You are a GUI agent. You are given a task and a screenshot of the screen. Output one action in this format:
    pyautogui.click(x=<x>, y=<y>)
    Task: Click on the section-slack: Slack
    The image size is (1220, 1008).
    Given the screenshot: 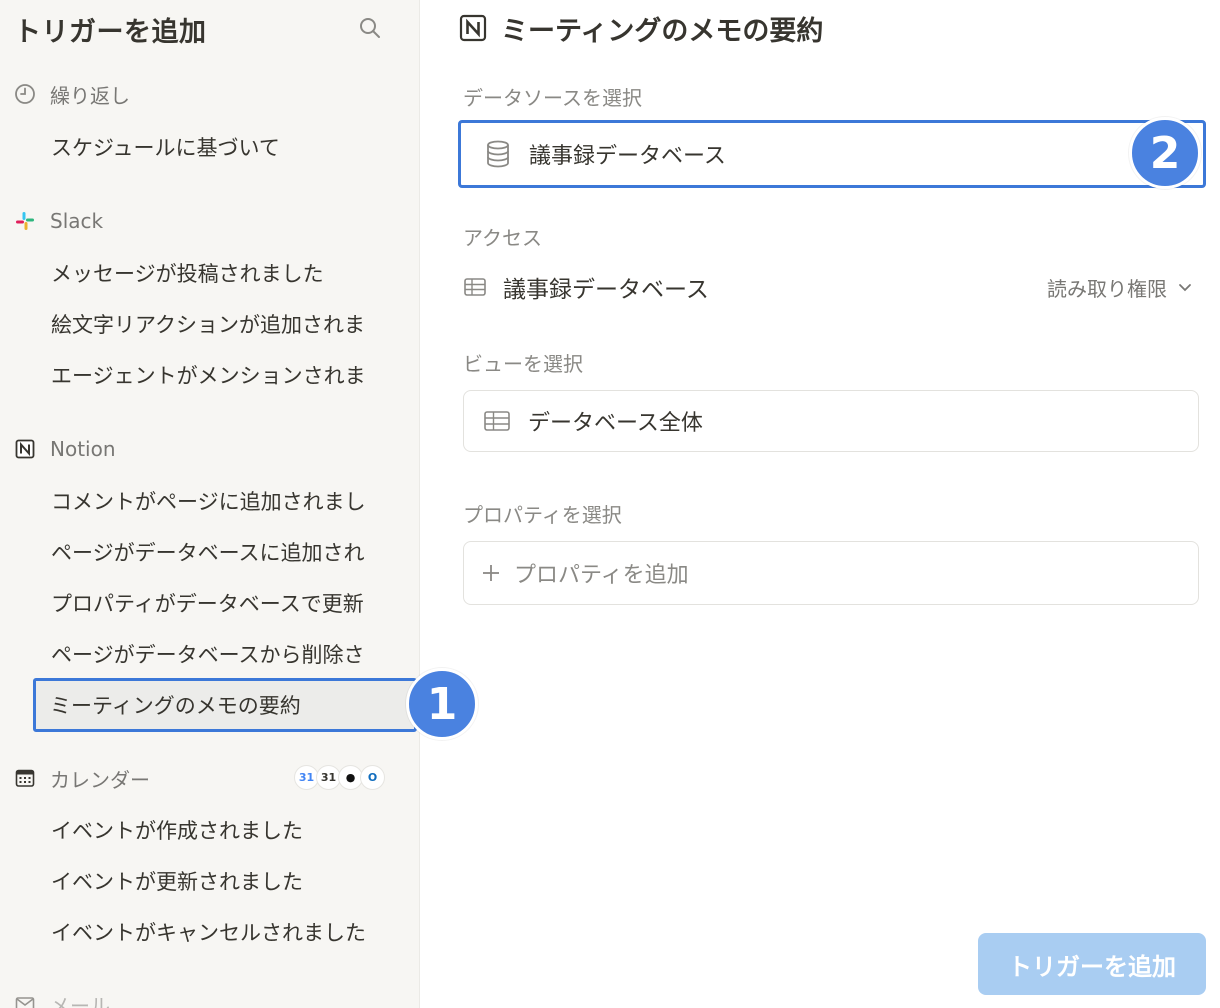 What is the action you would take?
    pyautogui.click(x=58, y=221)
    